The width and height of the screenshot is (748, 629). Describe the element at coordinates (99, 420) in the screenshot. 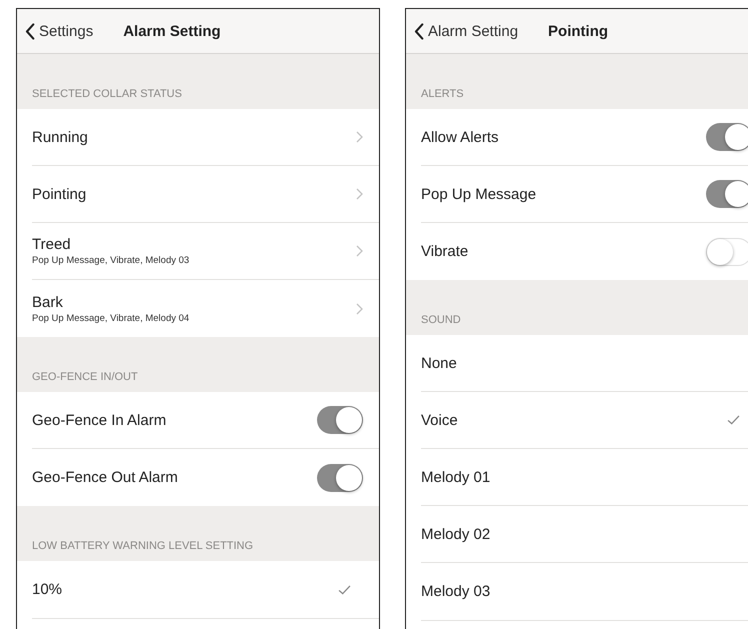

I see `row-label: Geo-Fence In Alarm` at that location.